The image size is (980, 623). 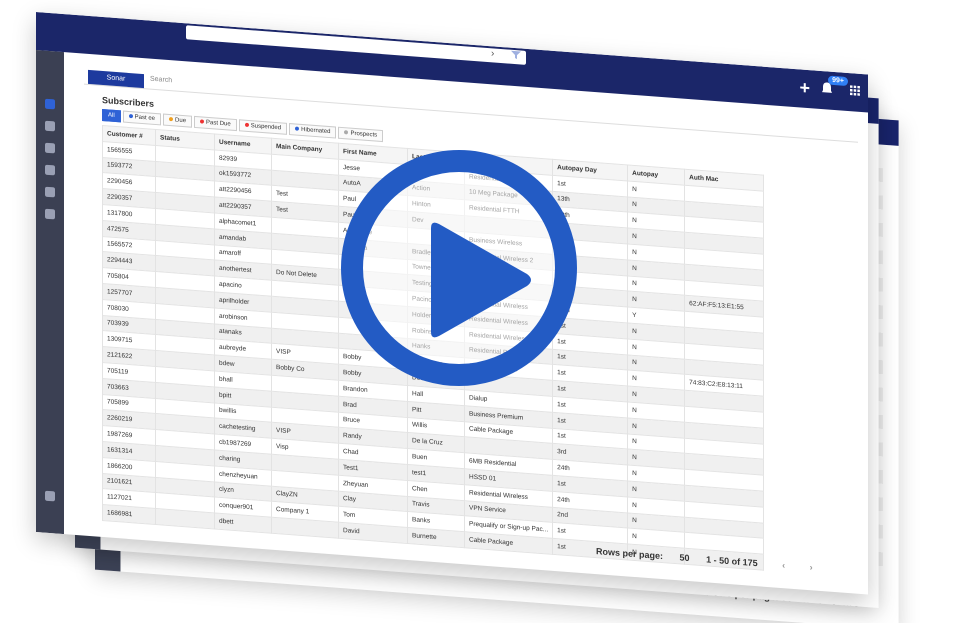 I want to click on sidebar-billing-icon, so click(x=50, y=192).